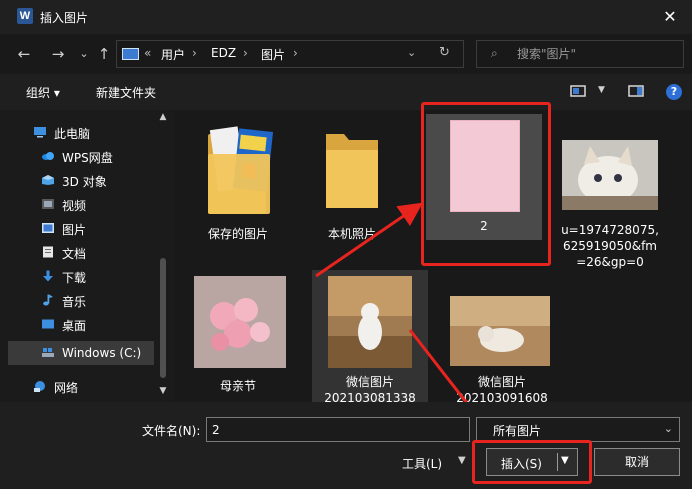  I want to click on chevron-down-icon: ⌄, so click(668, 428).